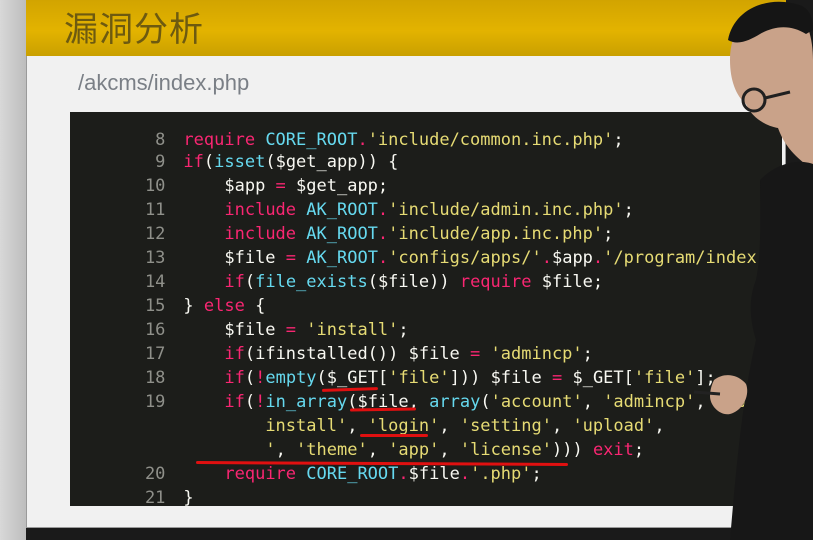  What do you see at coordinates (343, 474) in the screenshot?
I see `code-line-20: 20 require CORE_ROOT.$file.'.php';` at bounding box center [343, 474].